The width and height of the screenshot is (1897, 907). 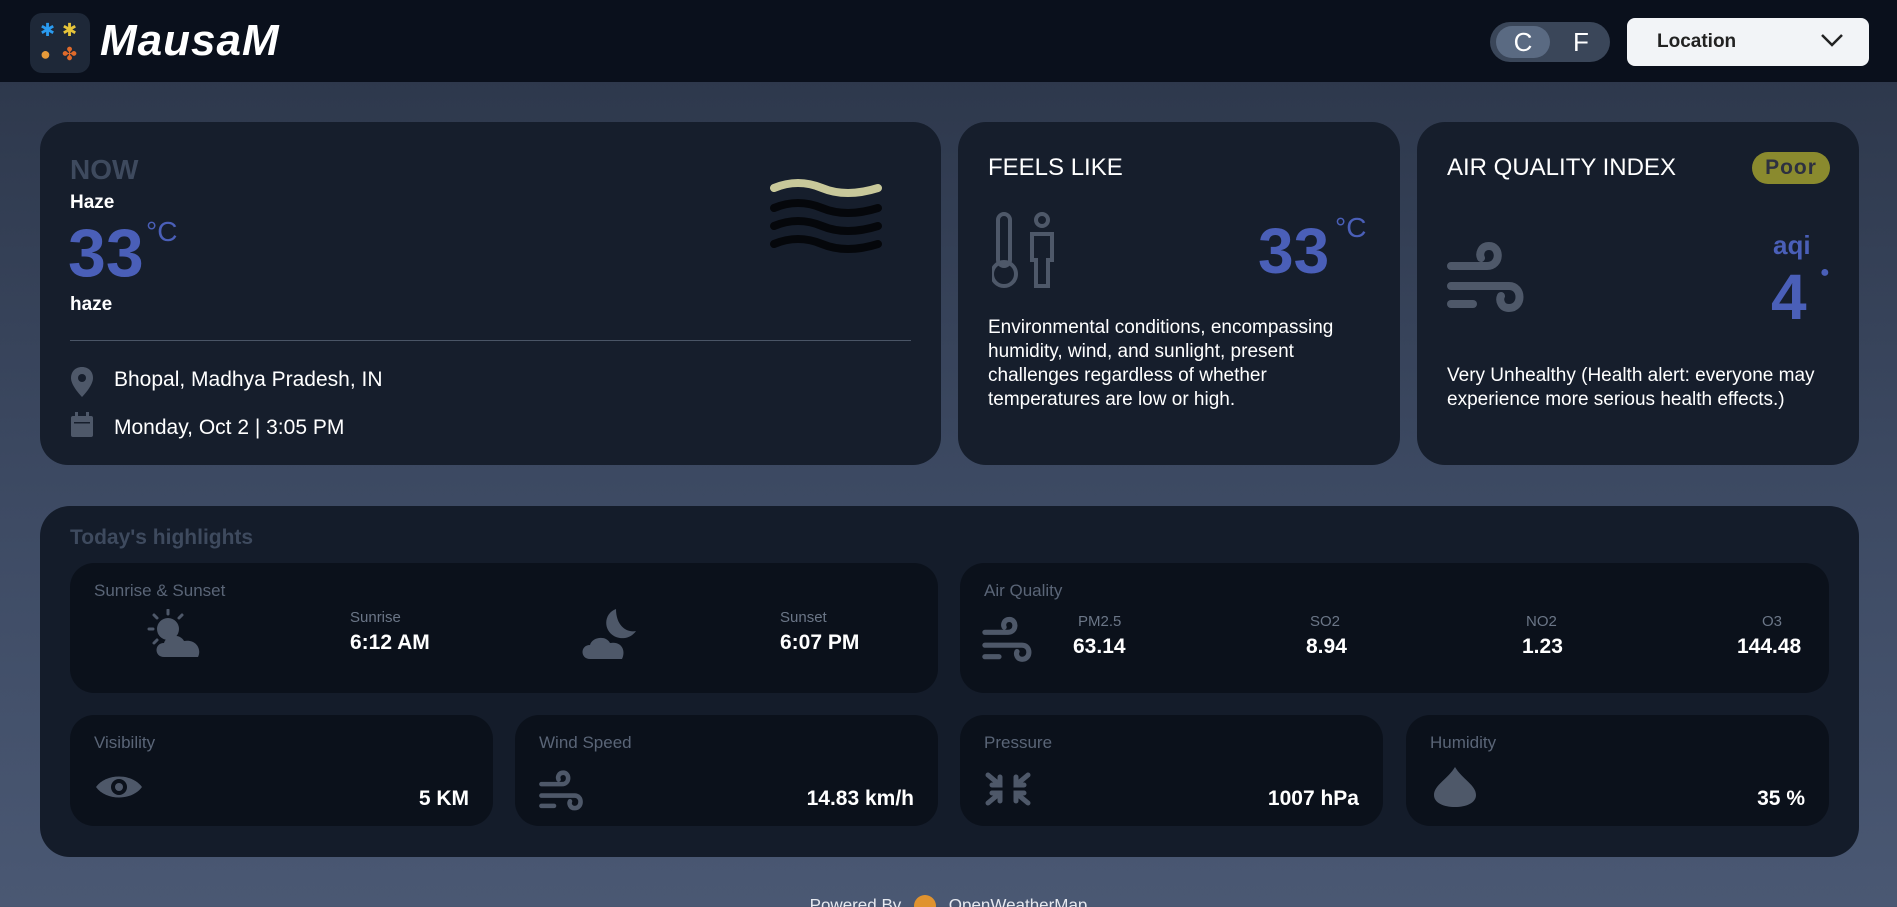 I want to click on sunrise-label: Sunrise, so click(x=375, y=617).